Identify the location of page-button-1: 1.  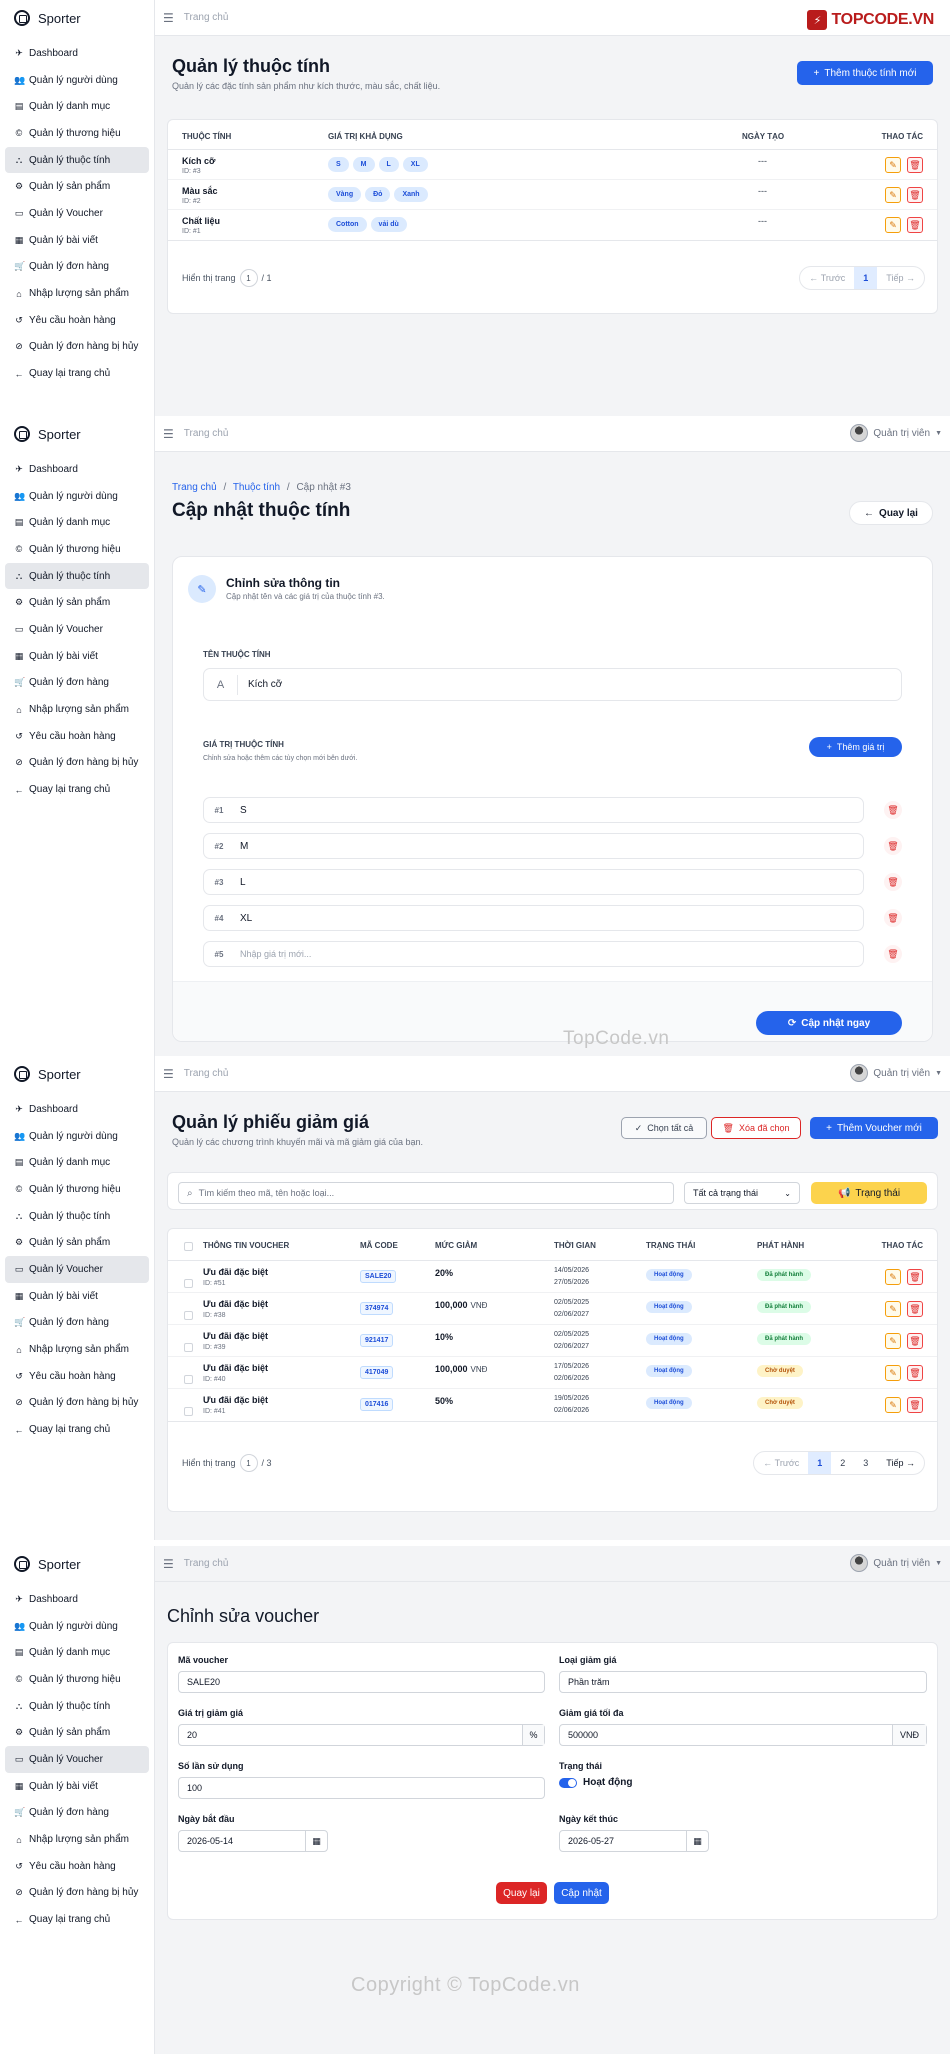
(866, 278).